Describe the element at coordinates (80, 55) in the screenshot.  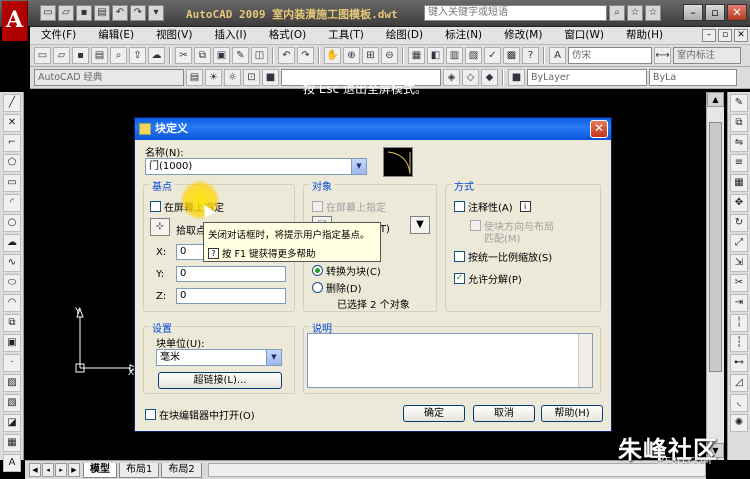
I see `save-icon: ▪` at that location.